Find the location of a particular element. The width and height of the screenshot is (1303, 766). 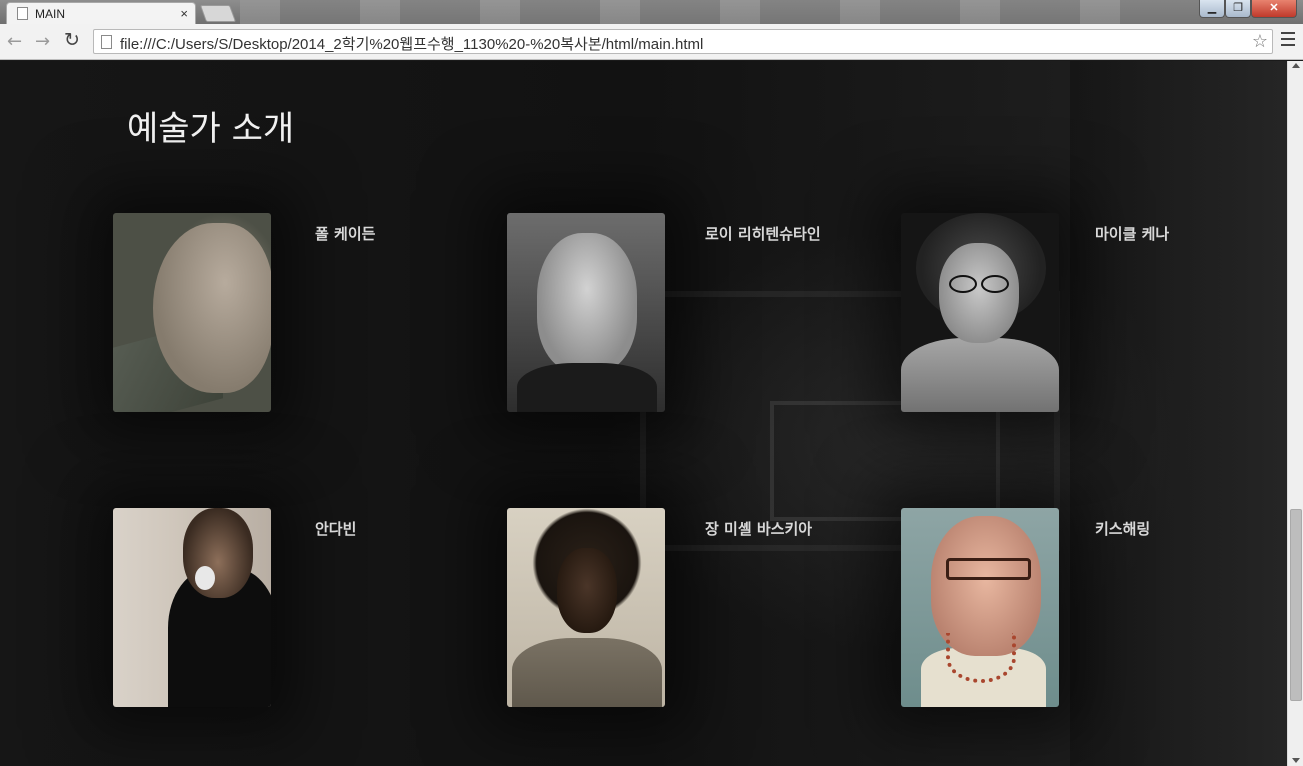

file-page-icon is located at coordinates (106, 42).